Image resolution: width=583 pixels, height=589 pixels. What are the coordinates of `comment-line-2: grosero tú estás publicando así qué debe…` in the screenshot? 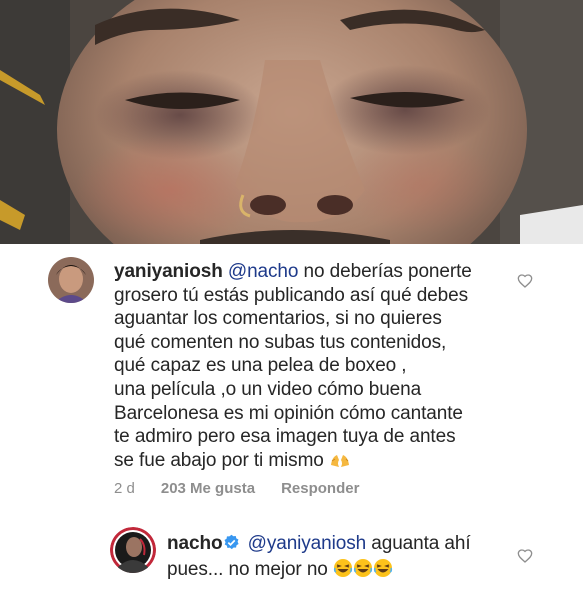 It's located at (291, 295).